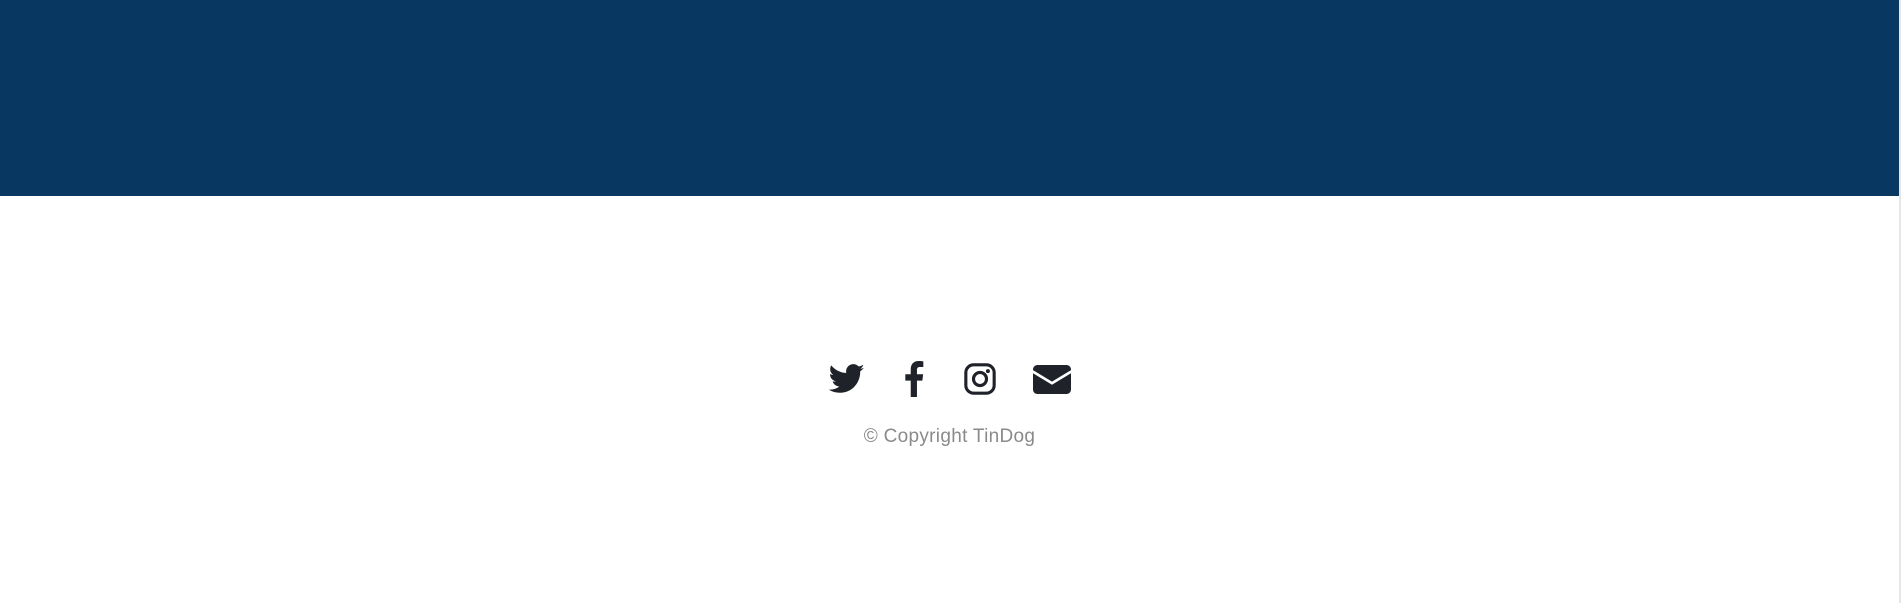 Image resolution: width=1901 pixels, height=603 pixels. I want to click on email-link, so click(1052, 379).